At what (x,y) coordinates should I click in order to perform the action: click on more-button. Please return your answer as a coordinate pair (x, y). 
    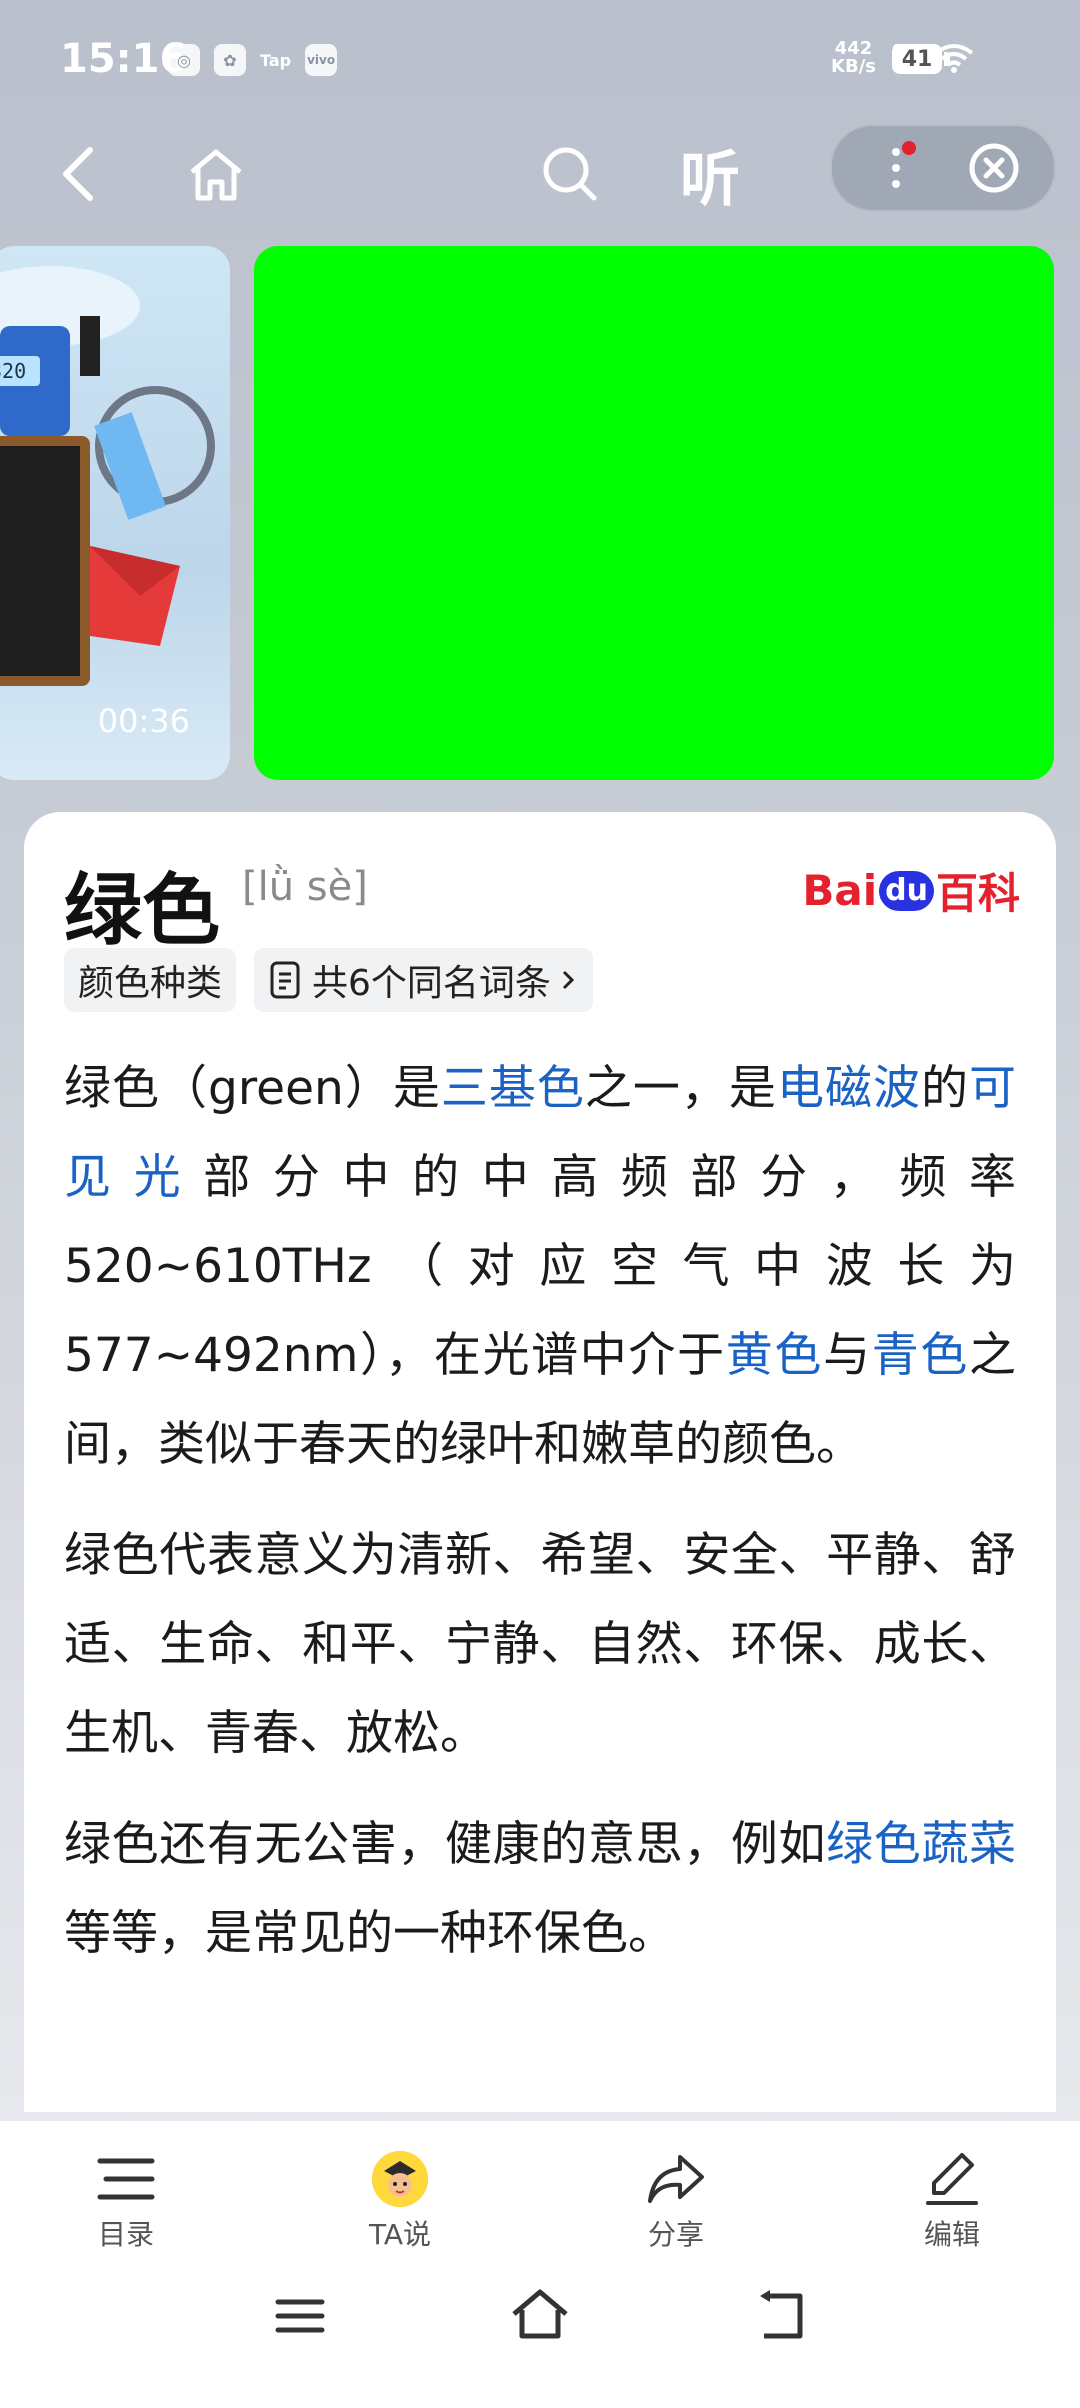
    Looking at the image, I should click on (896, 168).